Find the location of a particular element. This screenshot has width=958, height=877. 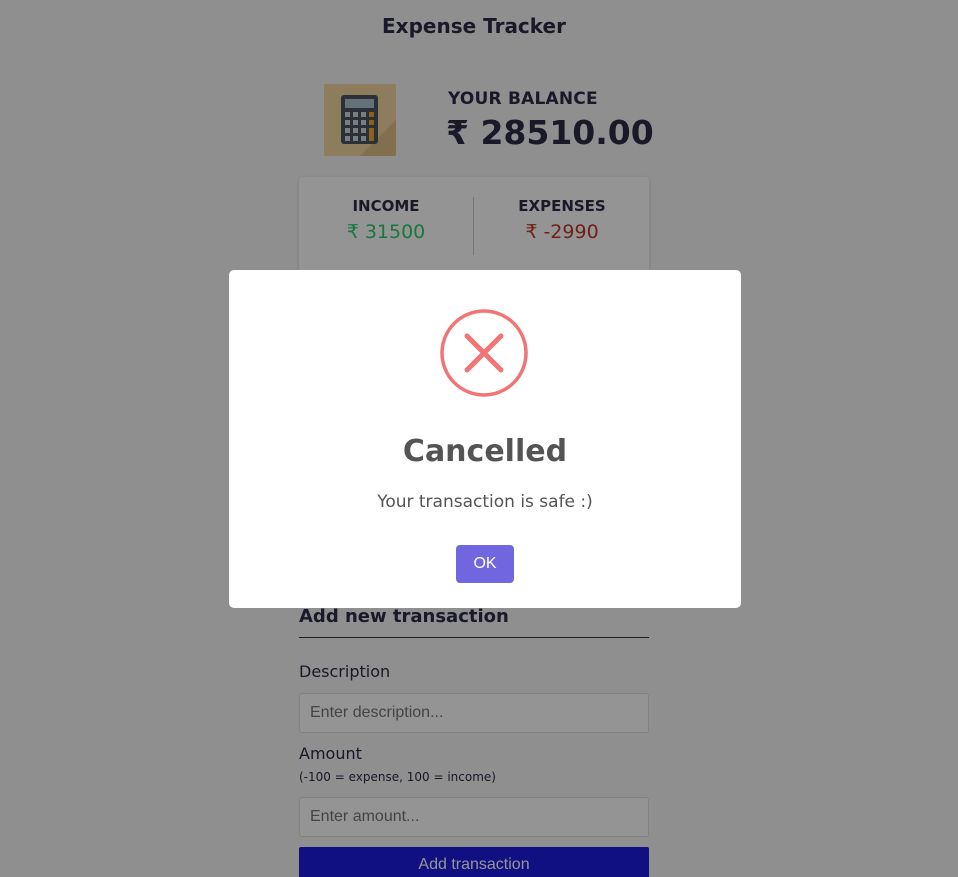

error-x-icon is located at coordinates (484, 353).